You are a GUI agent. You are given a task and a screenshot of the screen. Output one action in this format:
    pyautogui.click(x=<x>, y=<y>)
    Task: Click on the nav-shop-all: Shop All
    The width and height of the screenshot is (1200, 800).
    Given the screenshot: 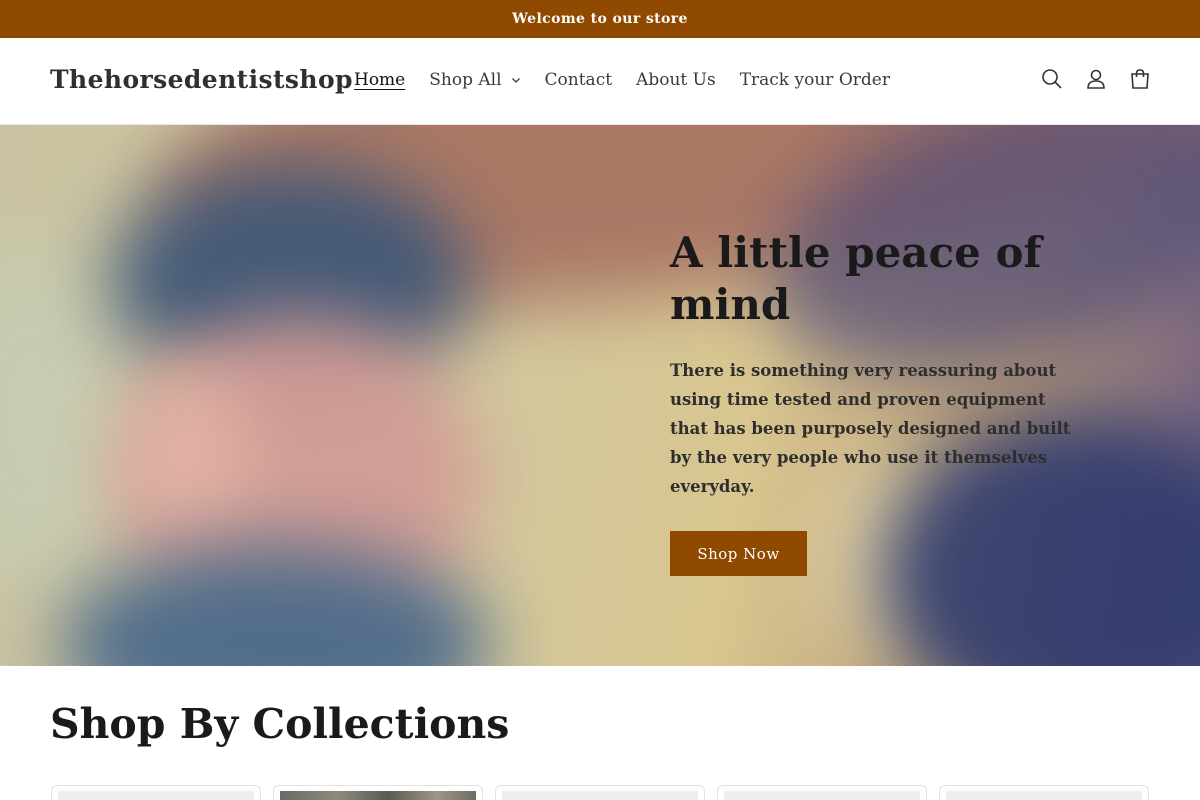 What is the action you would take?
    pyautogui.click(x=474, y=80)
    